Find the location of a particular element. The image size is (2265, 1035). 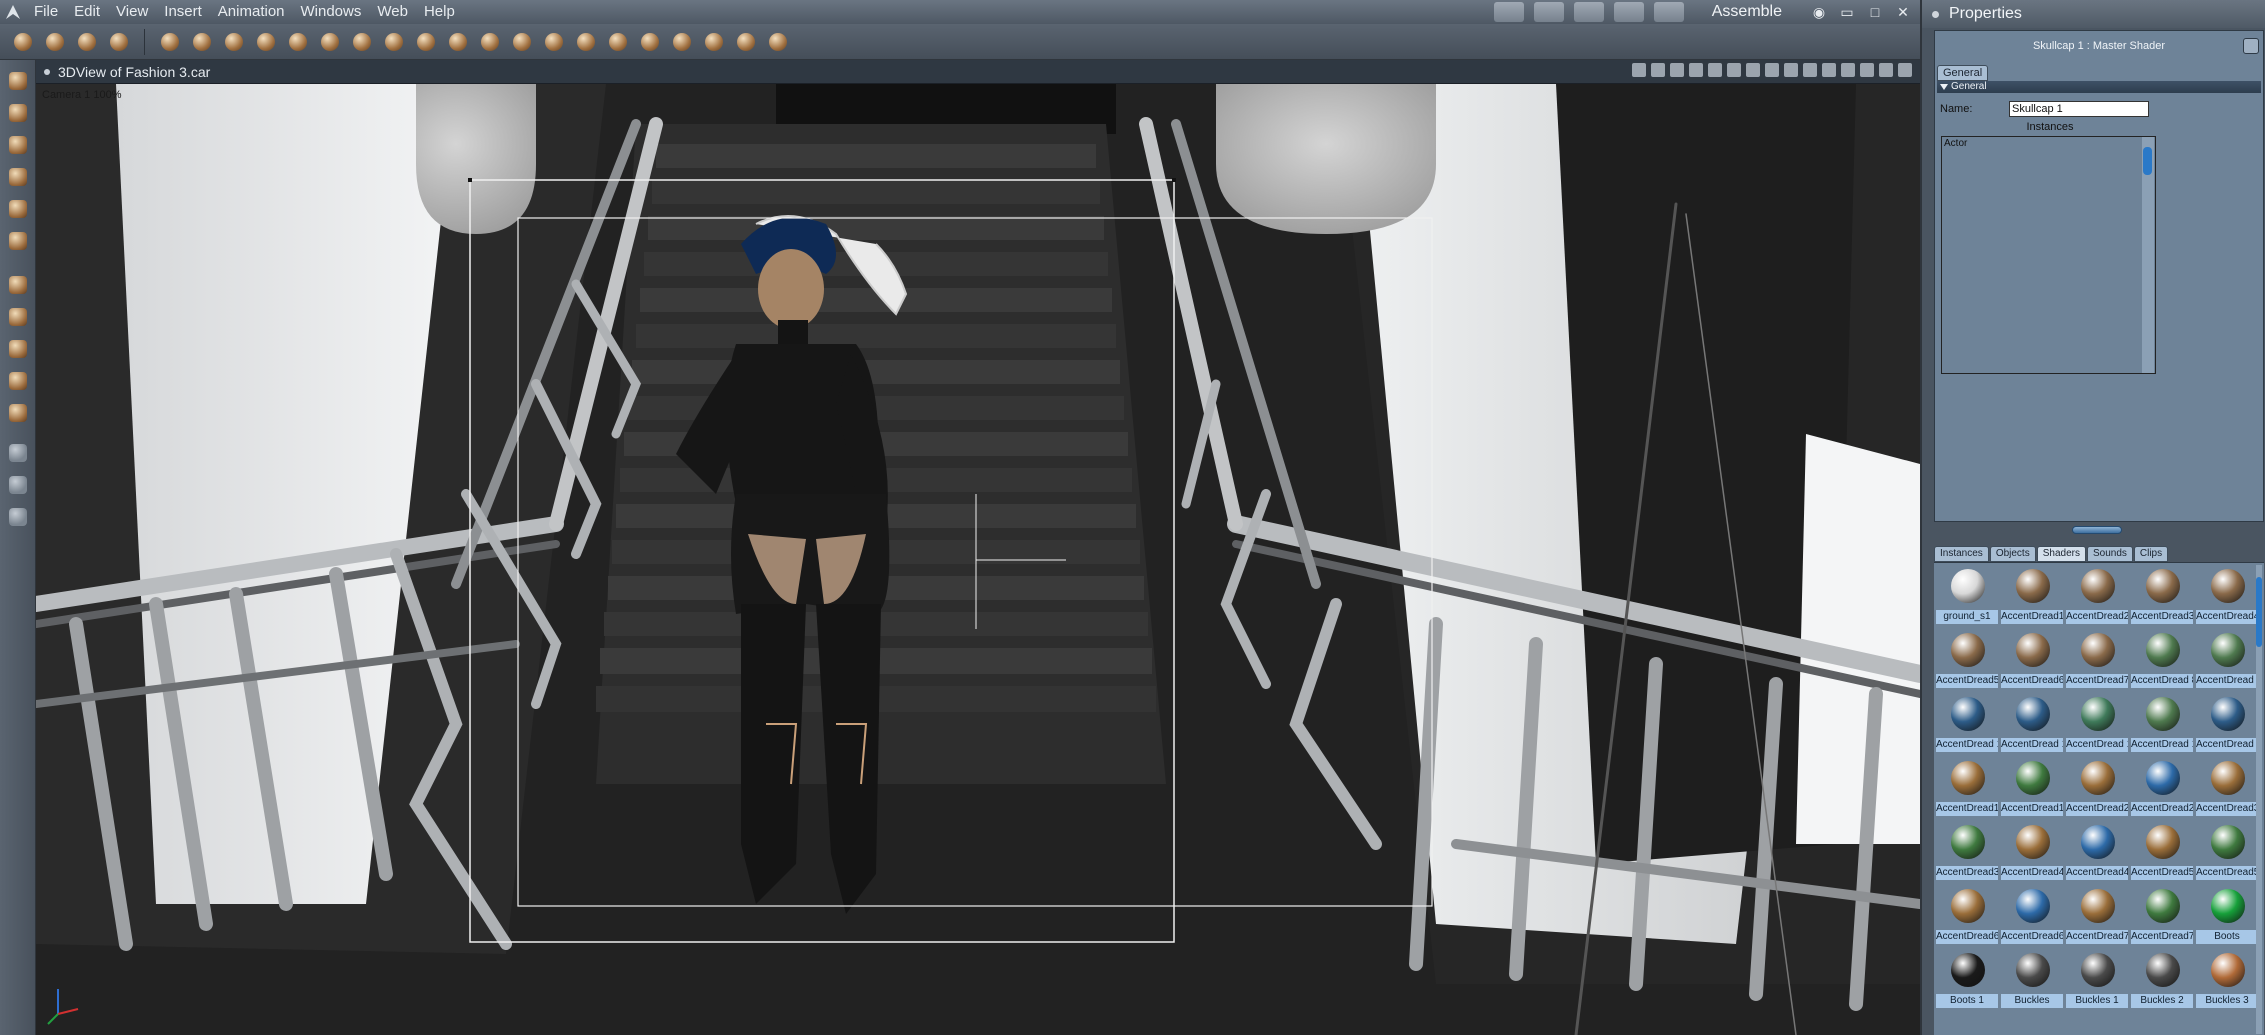

hand-icon is located at coordinates (55, 42).